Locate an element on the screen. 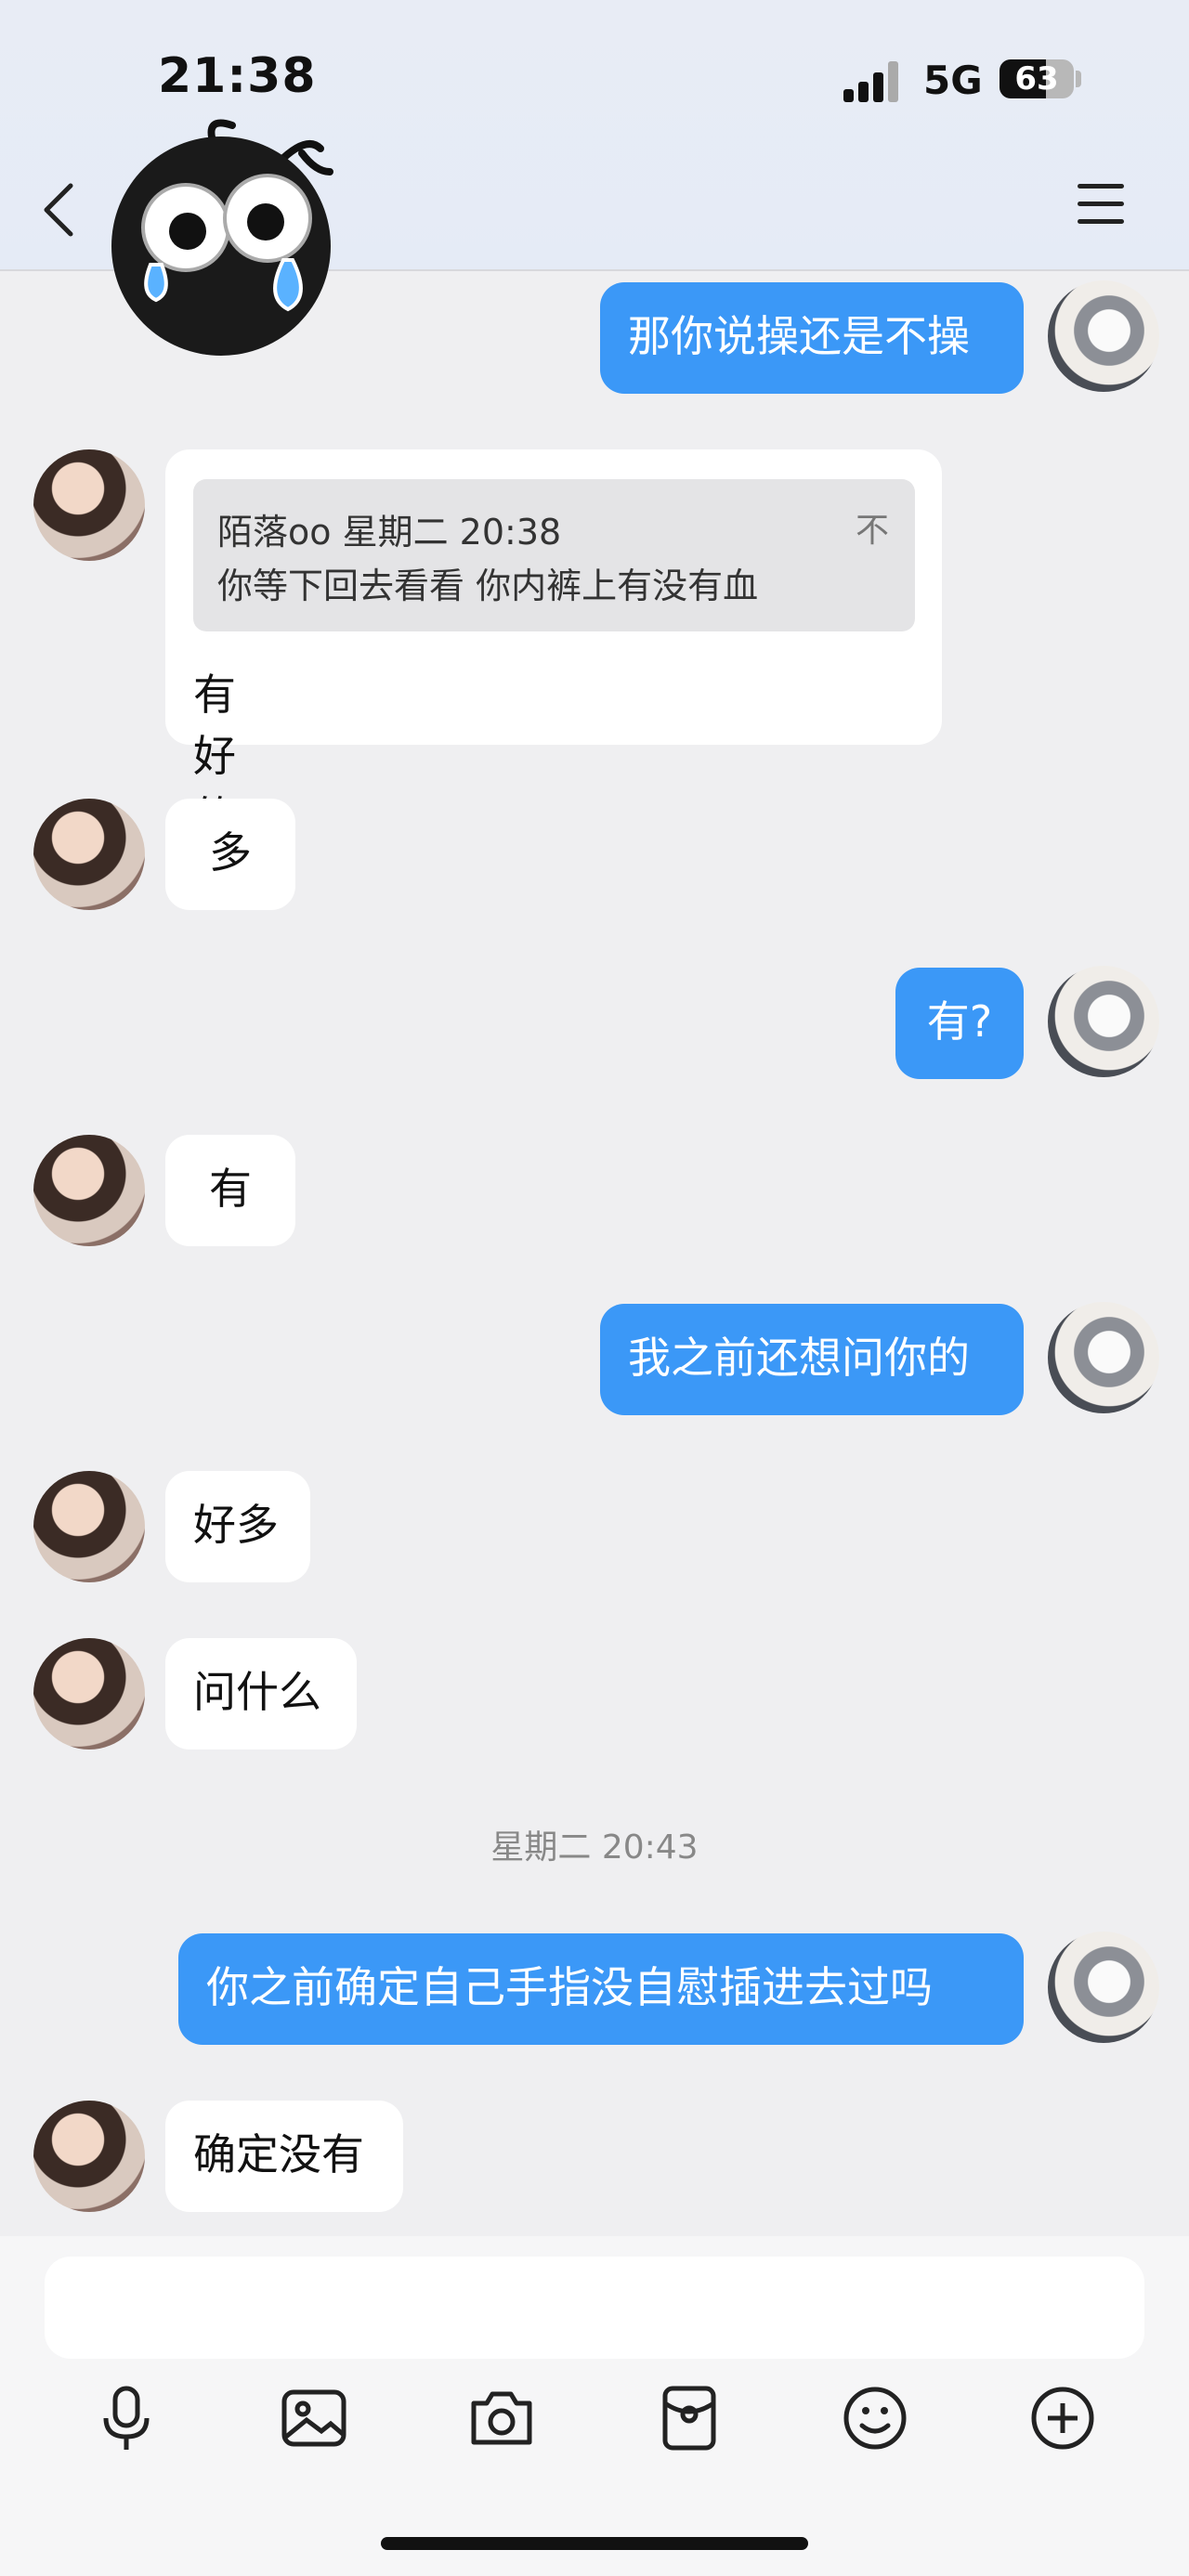 Image resolution: width=1189 pixels, height=2576 pixels. message-bubble-out: 那你说操还是不操 is located at coordinates (812, 338).